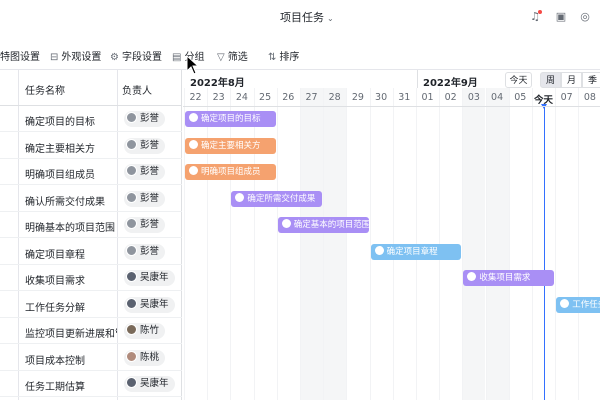  Describe the element at coordinates (518, 80) in the screenshot. I see `today-button: 今天` at that location.